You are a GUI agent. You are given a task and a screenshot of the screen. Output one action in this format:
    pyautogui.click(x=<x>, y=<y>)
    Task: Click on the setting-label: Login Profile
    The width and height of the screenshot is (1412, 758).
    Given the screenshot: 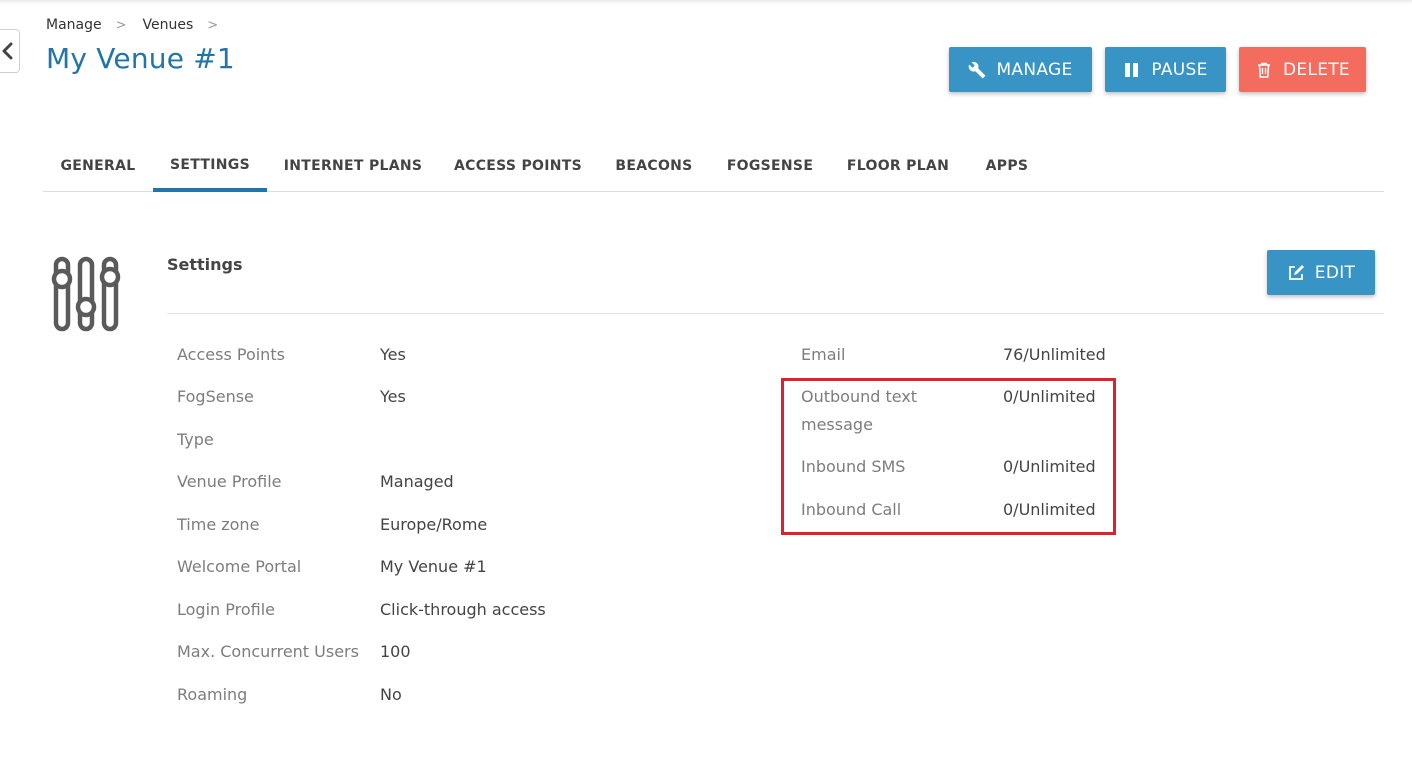 What is the action you would take?
    pyautogui.click(x=226, y=609)
    